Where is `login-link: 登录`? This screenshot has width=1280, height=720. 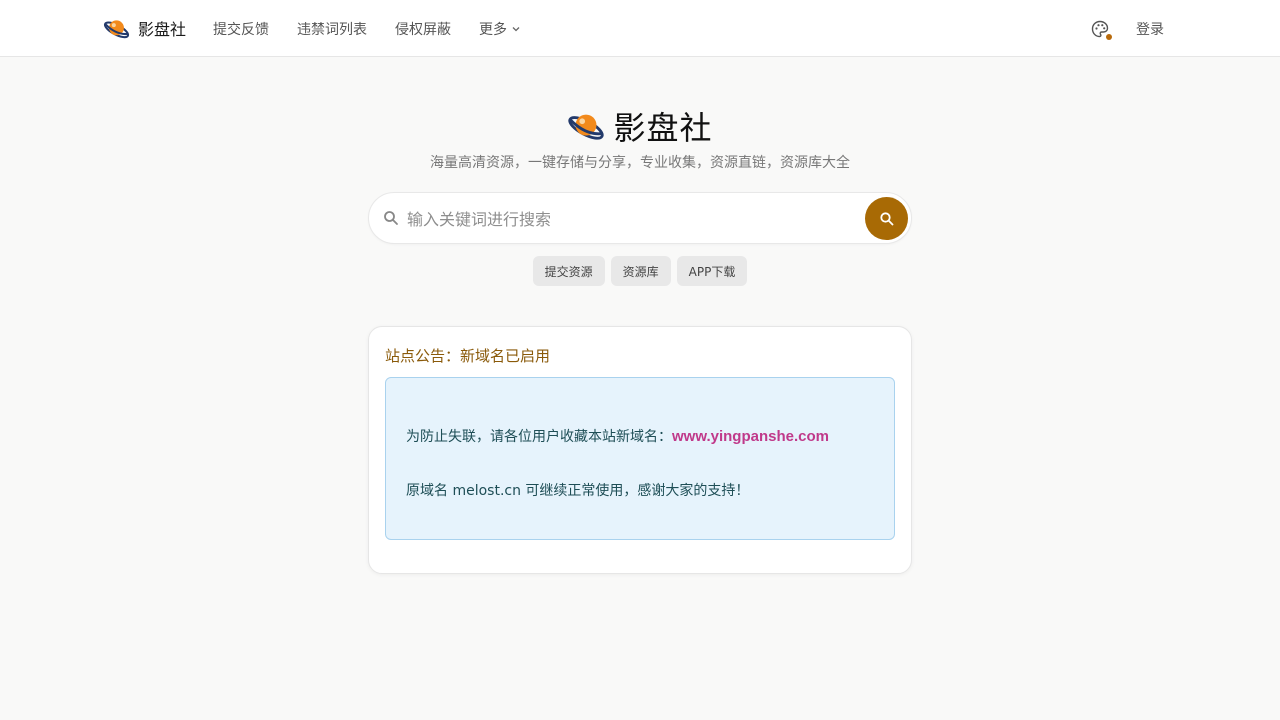
login-link: 登录 is located at coordinates (1150, 29).